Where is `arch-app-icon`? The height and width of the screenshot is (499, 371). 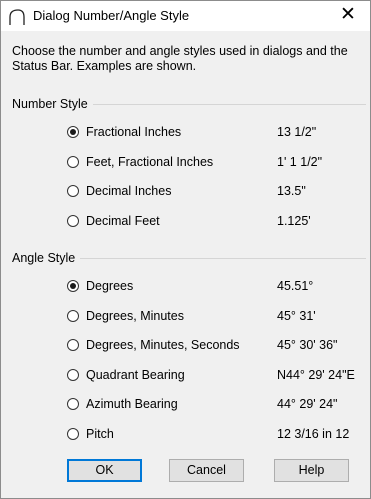
arch-app-icon is located at coordinates (17, 17).